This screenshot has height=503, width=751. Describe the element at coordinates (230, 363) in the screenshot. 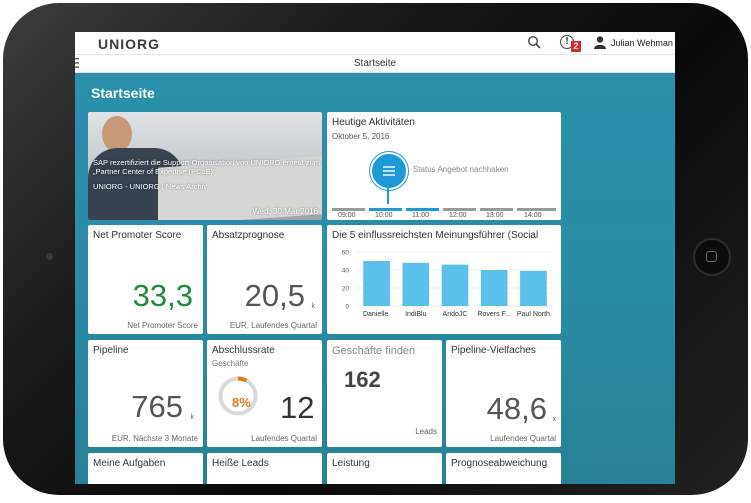

I see `abschlussrate-subtitle: Geschäfte` at that location.